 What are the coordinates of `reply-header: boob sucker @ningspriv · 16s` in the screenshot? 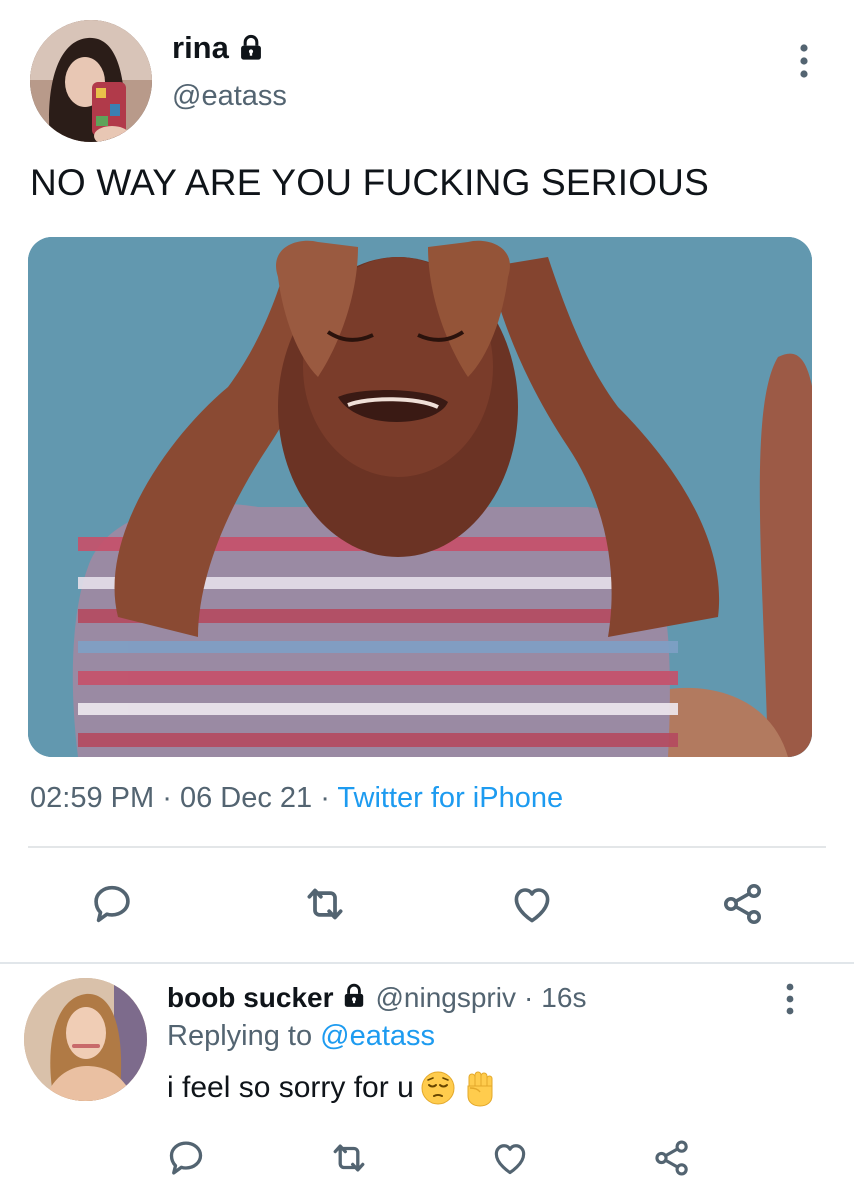 It's located at (376, 998).